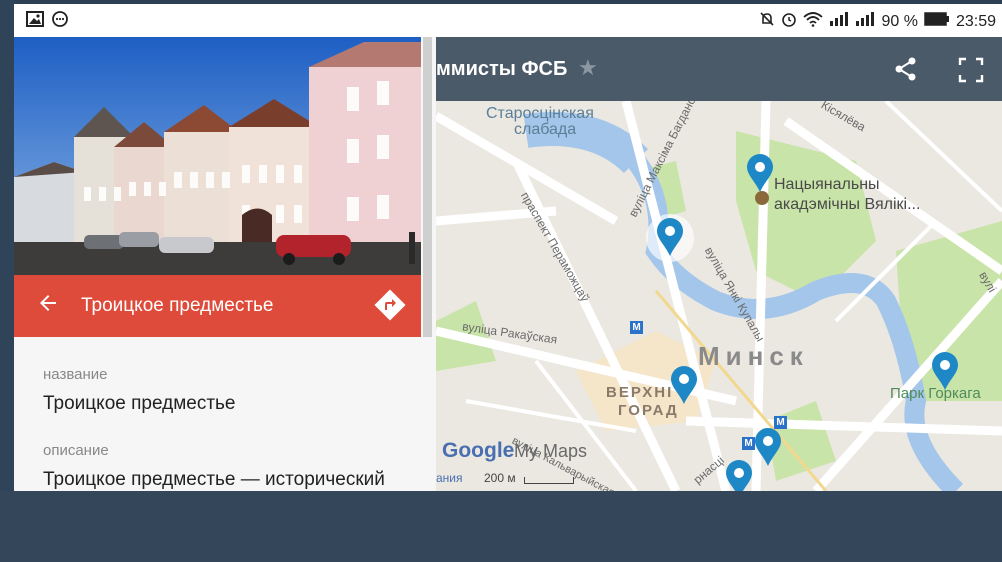  Describe the element at coordinates (906, 69) in the screenshot. I see `share-icon` at that location.